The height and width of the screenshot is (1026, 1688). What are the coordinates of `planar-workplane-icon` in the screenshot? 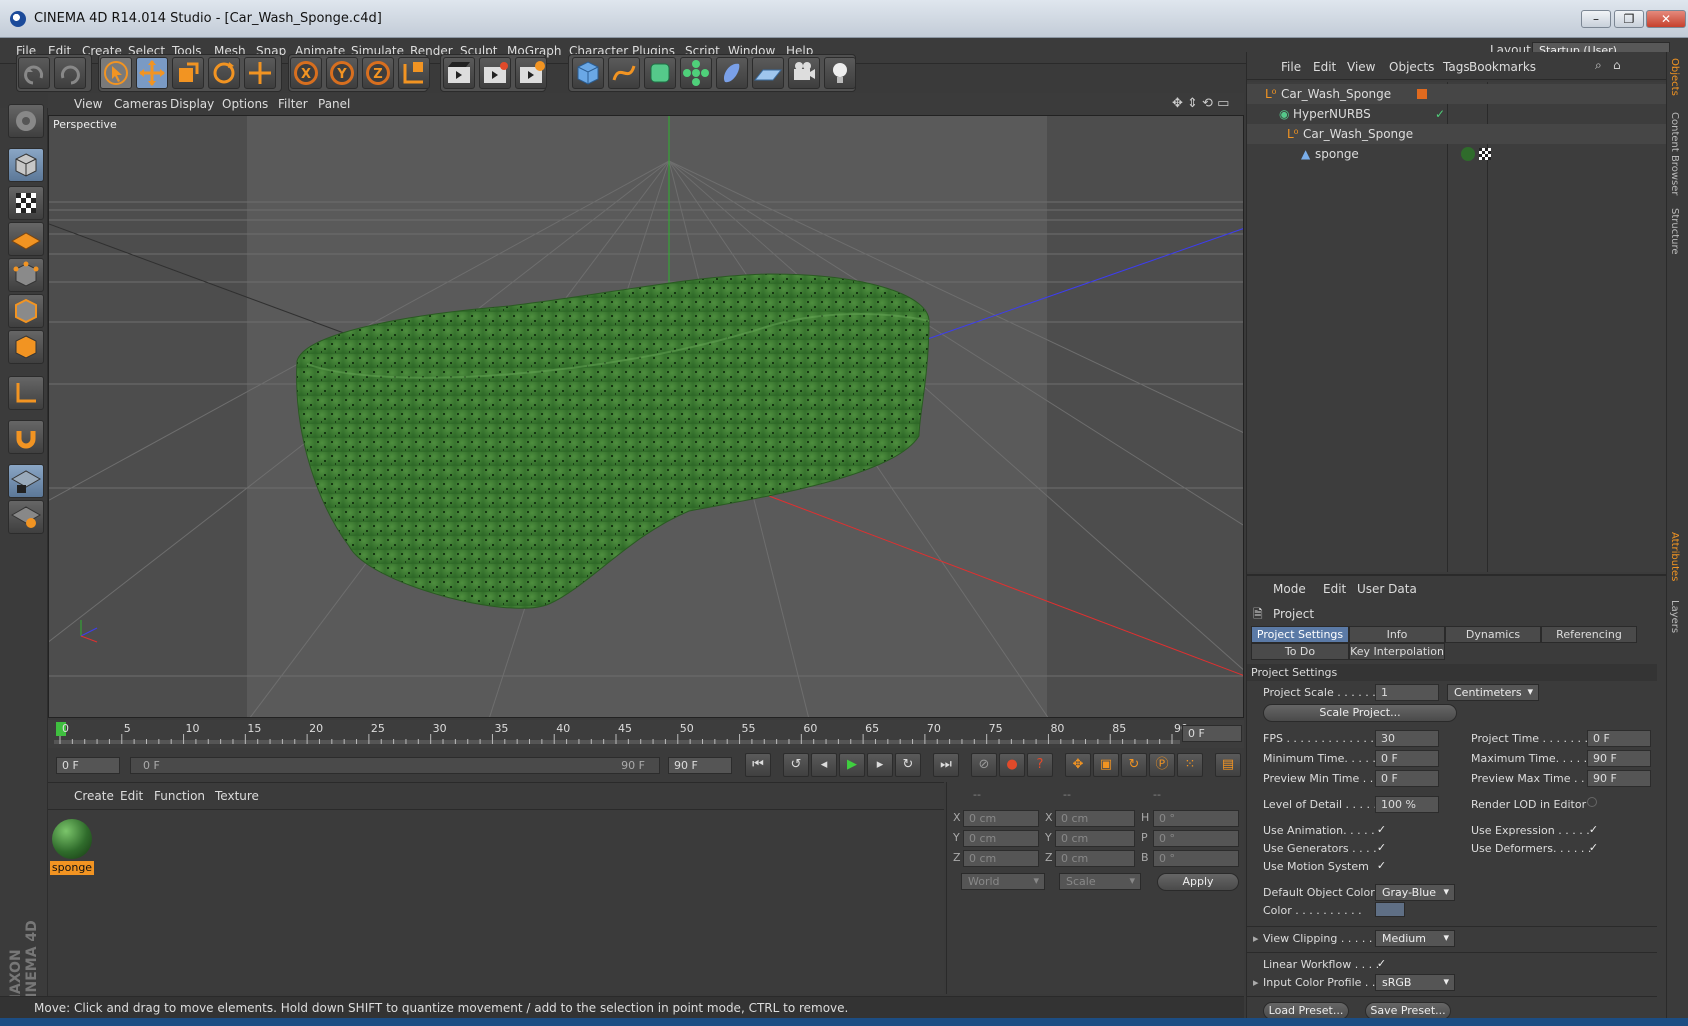 It's located at (26, 517).